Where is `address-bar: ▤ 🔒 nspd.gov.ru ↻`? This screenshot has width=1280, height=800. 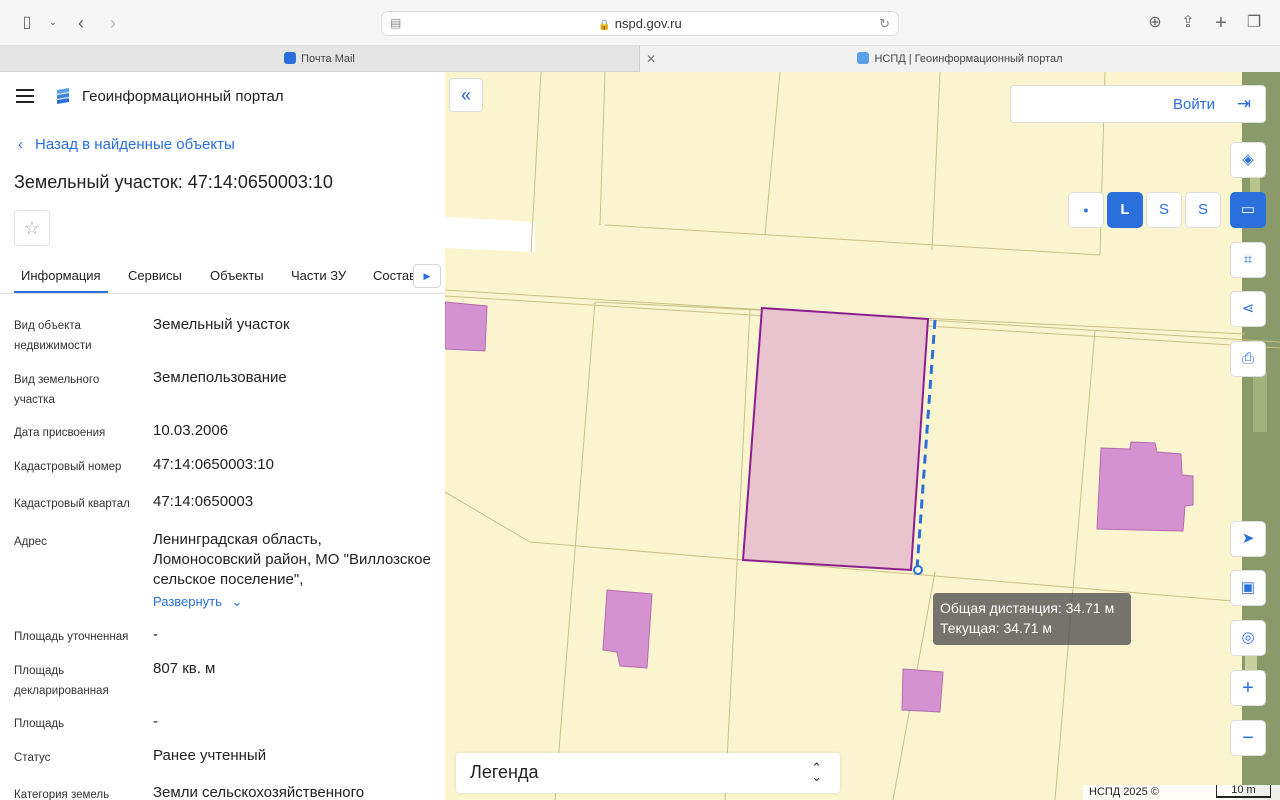
address-bar: ▤ 🔒 nspd.gov.ru ↻ is located at coordinates (640, 23).